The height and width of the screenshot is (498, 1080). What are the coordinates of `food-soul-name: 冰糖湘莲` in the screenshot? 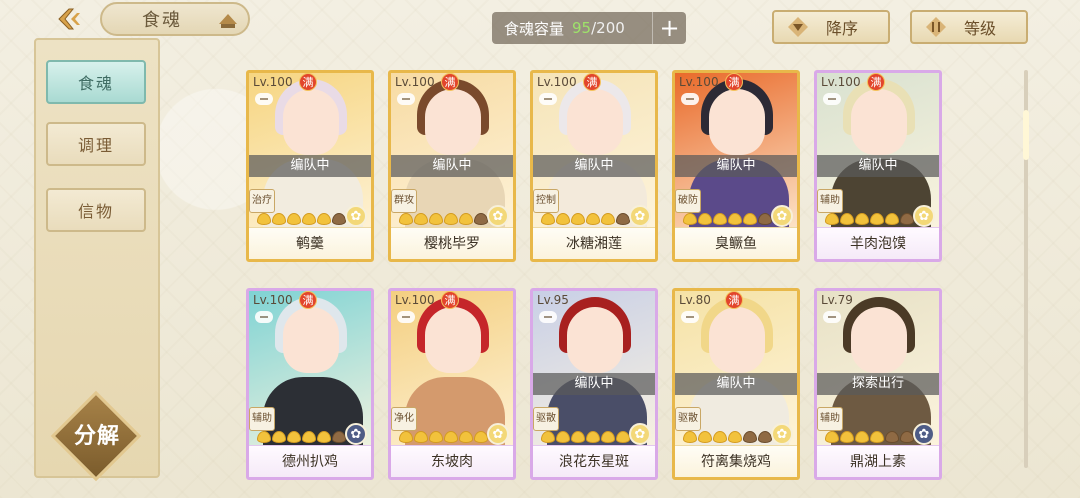 It's located at (594, 243).